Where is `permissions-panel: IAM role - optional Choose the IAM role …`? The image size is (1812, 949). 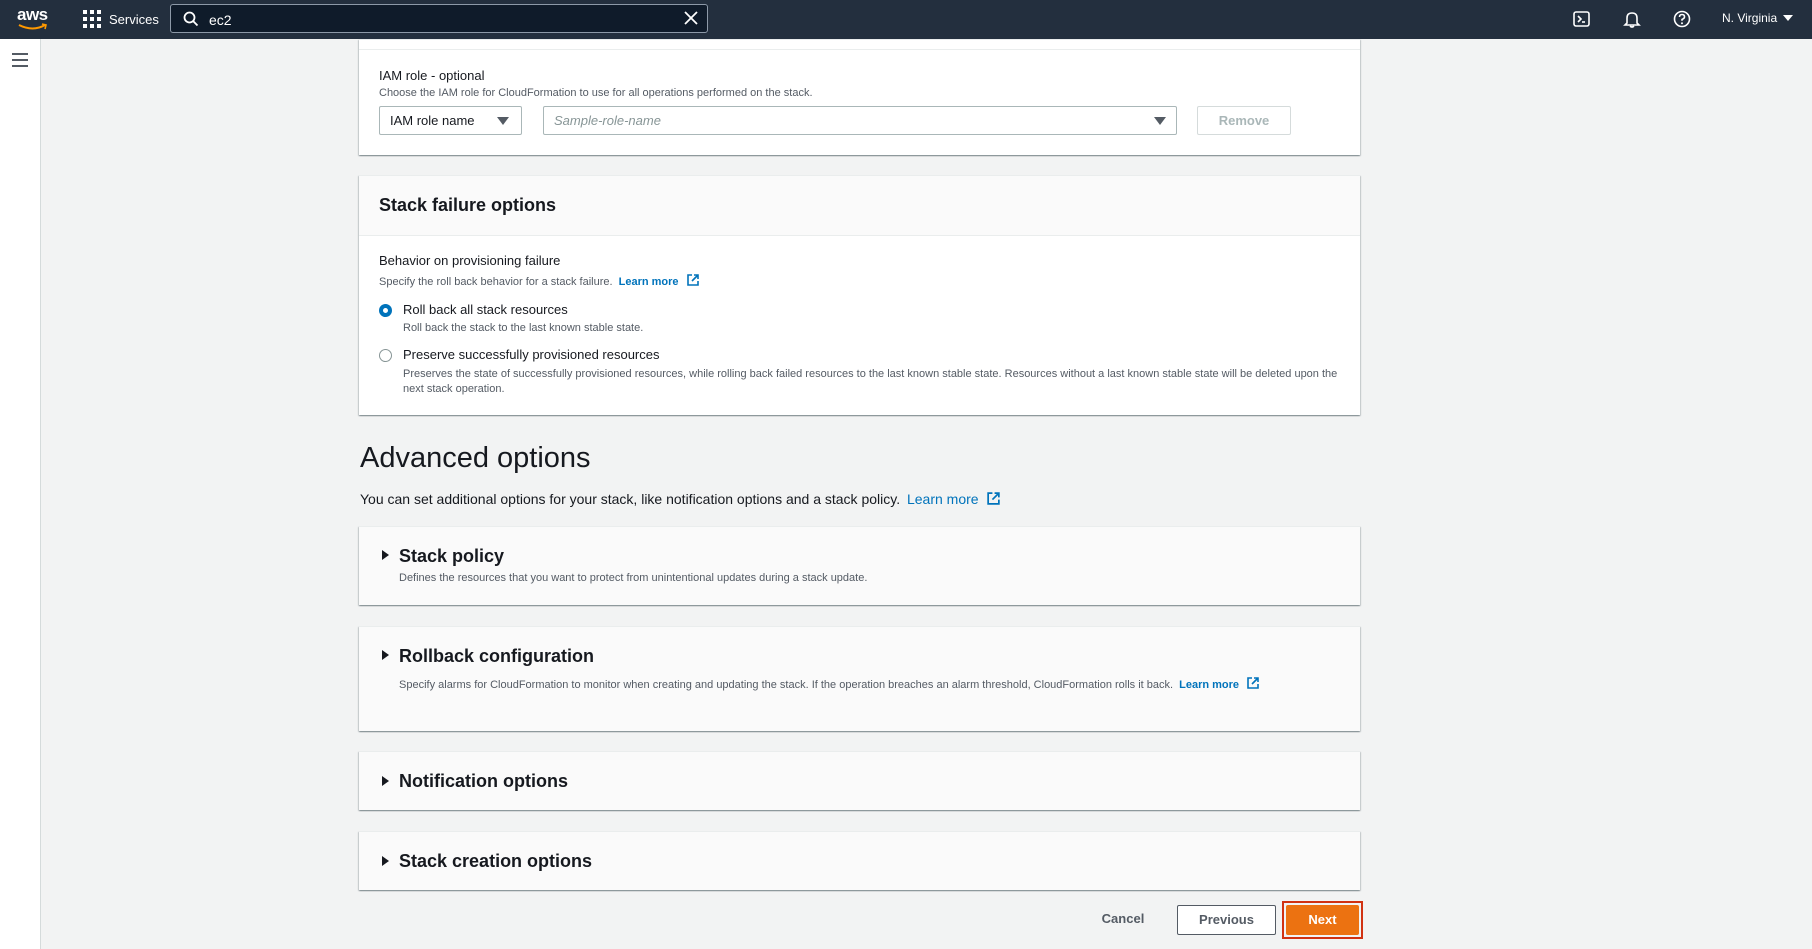 permissions-panel: IAM role - optional Choose the IAM role … is located at coordinates (859, 97).